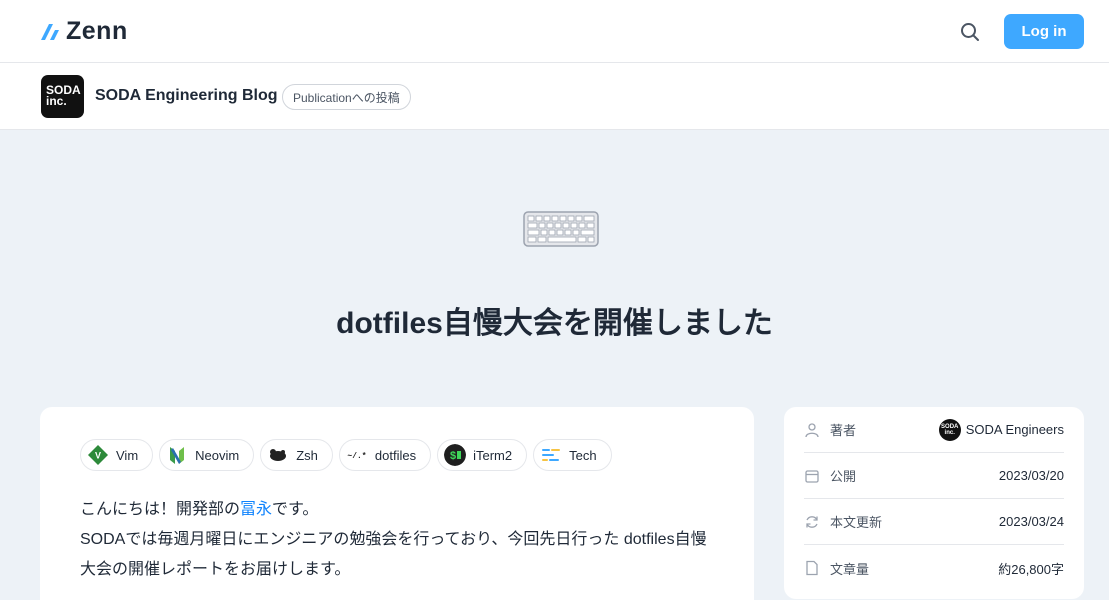  Describe the element at coordinates (56, 101) in the screenshot. I see `publication-logo-line2: inc.` at that location.